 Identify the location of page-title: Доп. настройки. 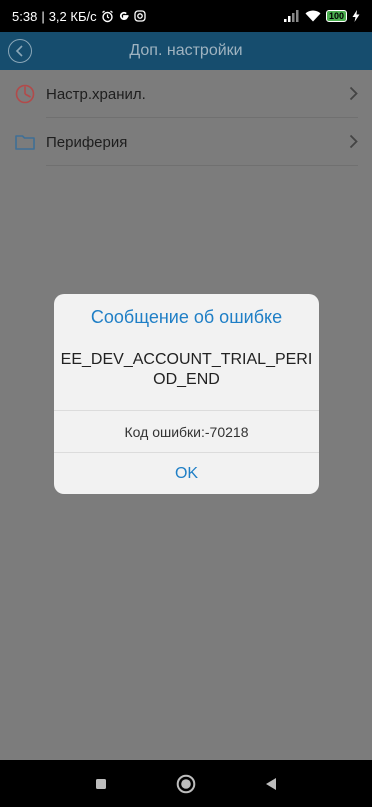
(186, 50).